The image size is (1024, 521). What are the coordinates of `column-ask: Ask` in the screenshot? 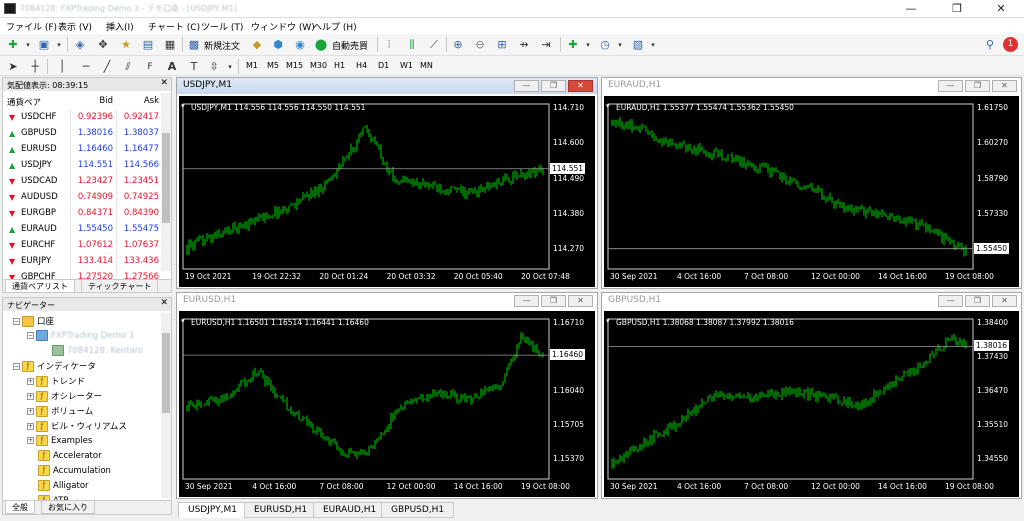 It's located at (151, 101).